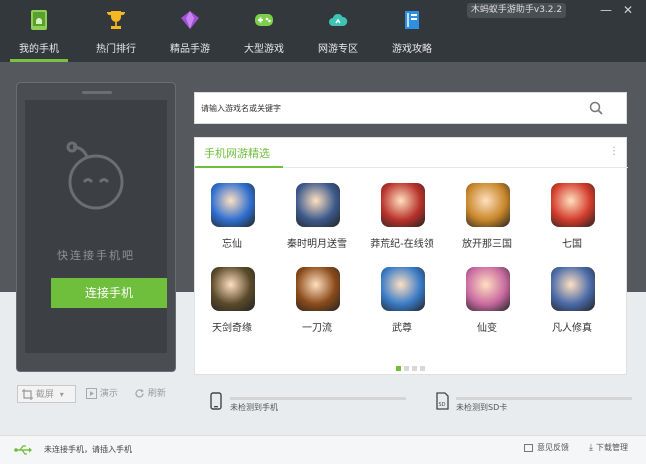  I want to click on page-indicator, so click(412, 366).